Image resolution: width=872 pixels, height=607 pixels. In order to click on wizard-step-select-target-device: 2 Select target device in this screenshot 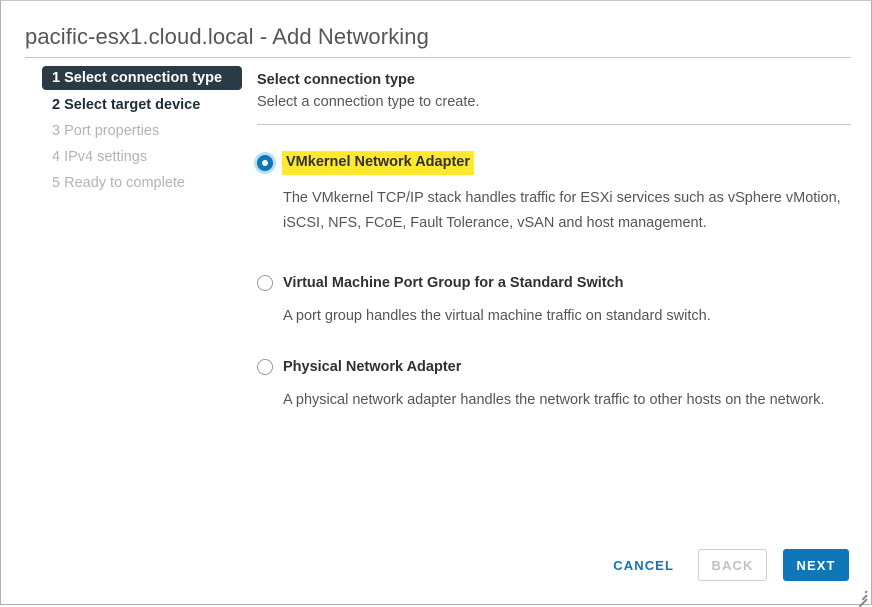, I will do `click(142, 104)`.